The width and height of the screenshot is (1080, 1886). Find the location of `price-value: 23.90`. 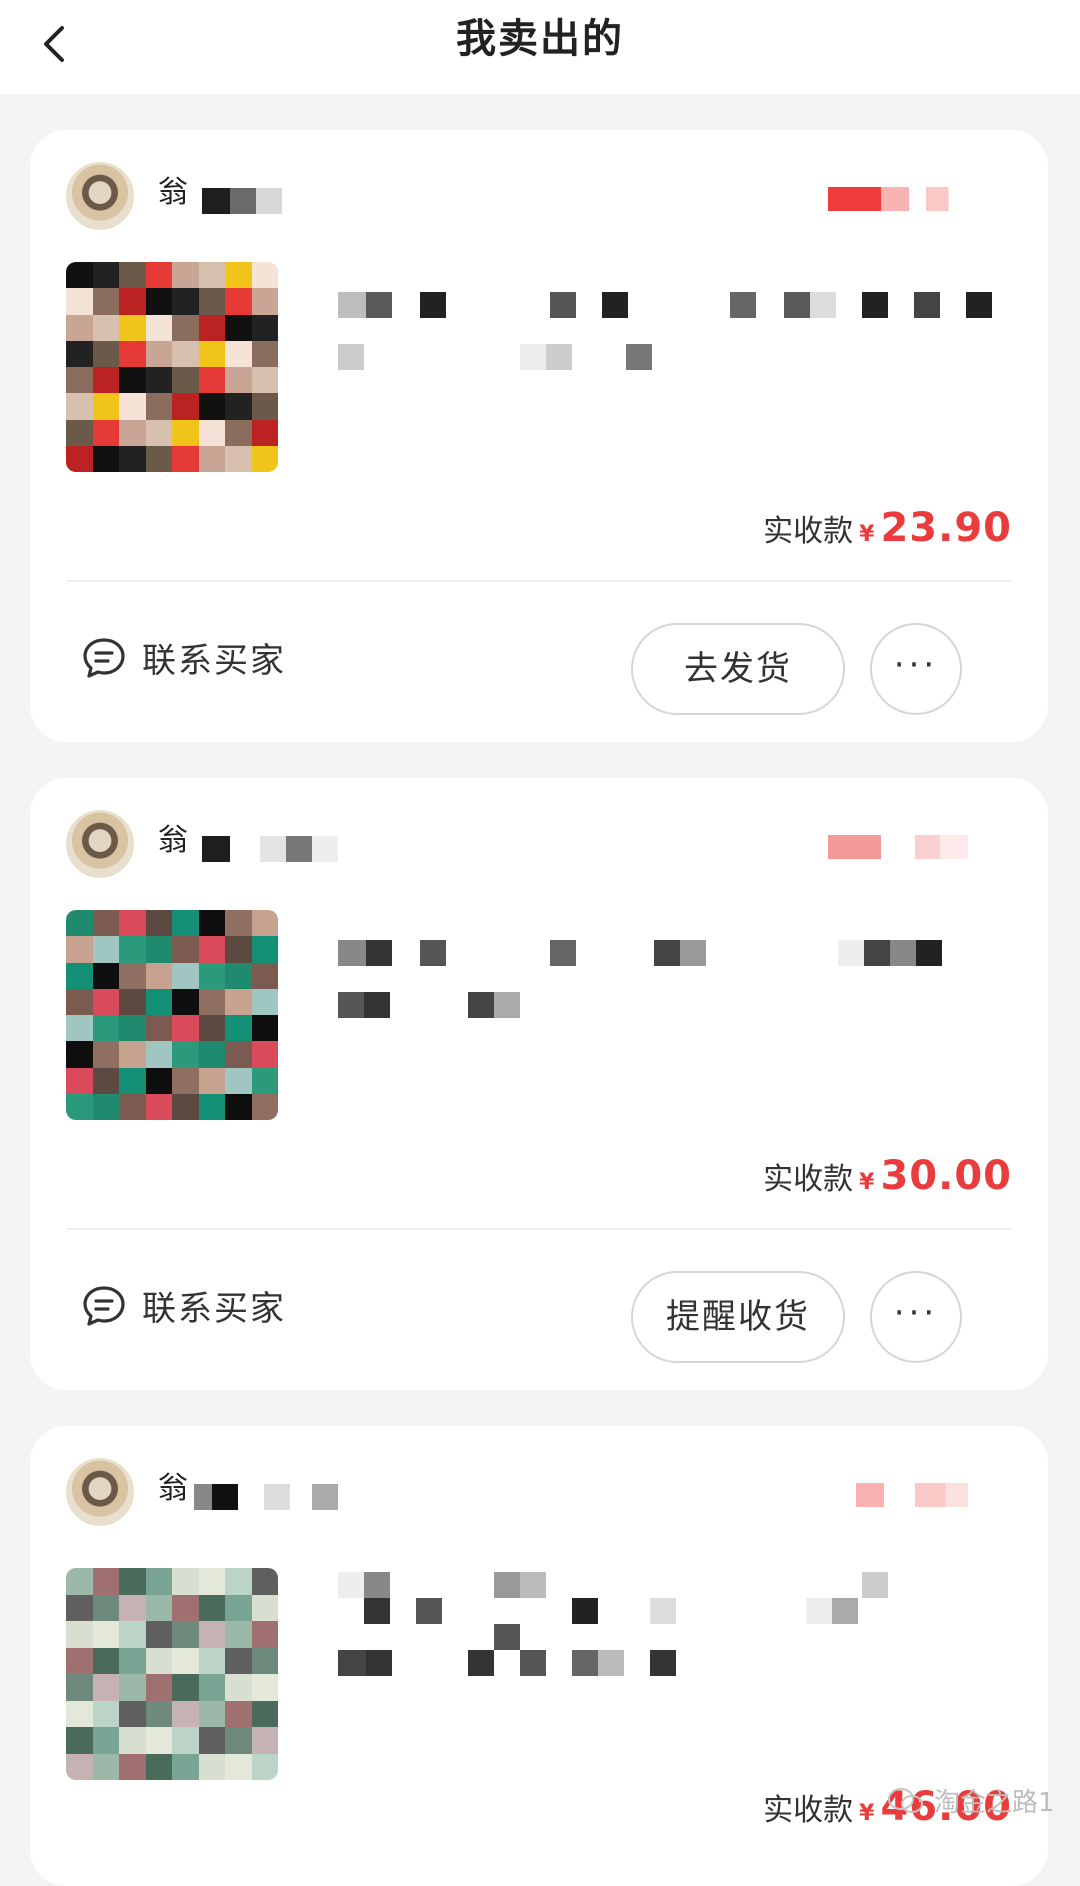

price-value: 23.90 is located at coordinates (946, 528).